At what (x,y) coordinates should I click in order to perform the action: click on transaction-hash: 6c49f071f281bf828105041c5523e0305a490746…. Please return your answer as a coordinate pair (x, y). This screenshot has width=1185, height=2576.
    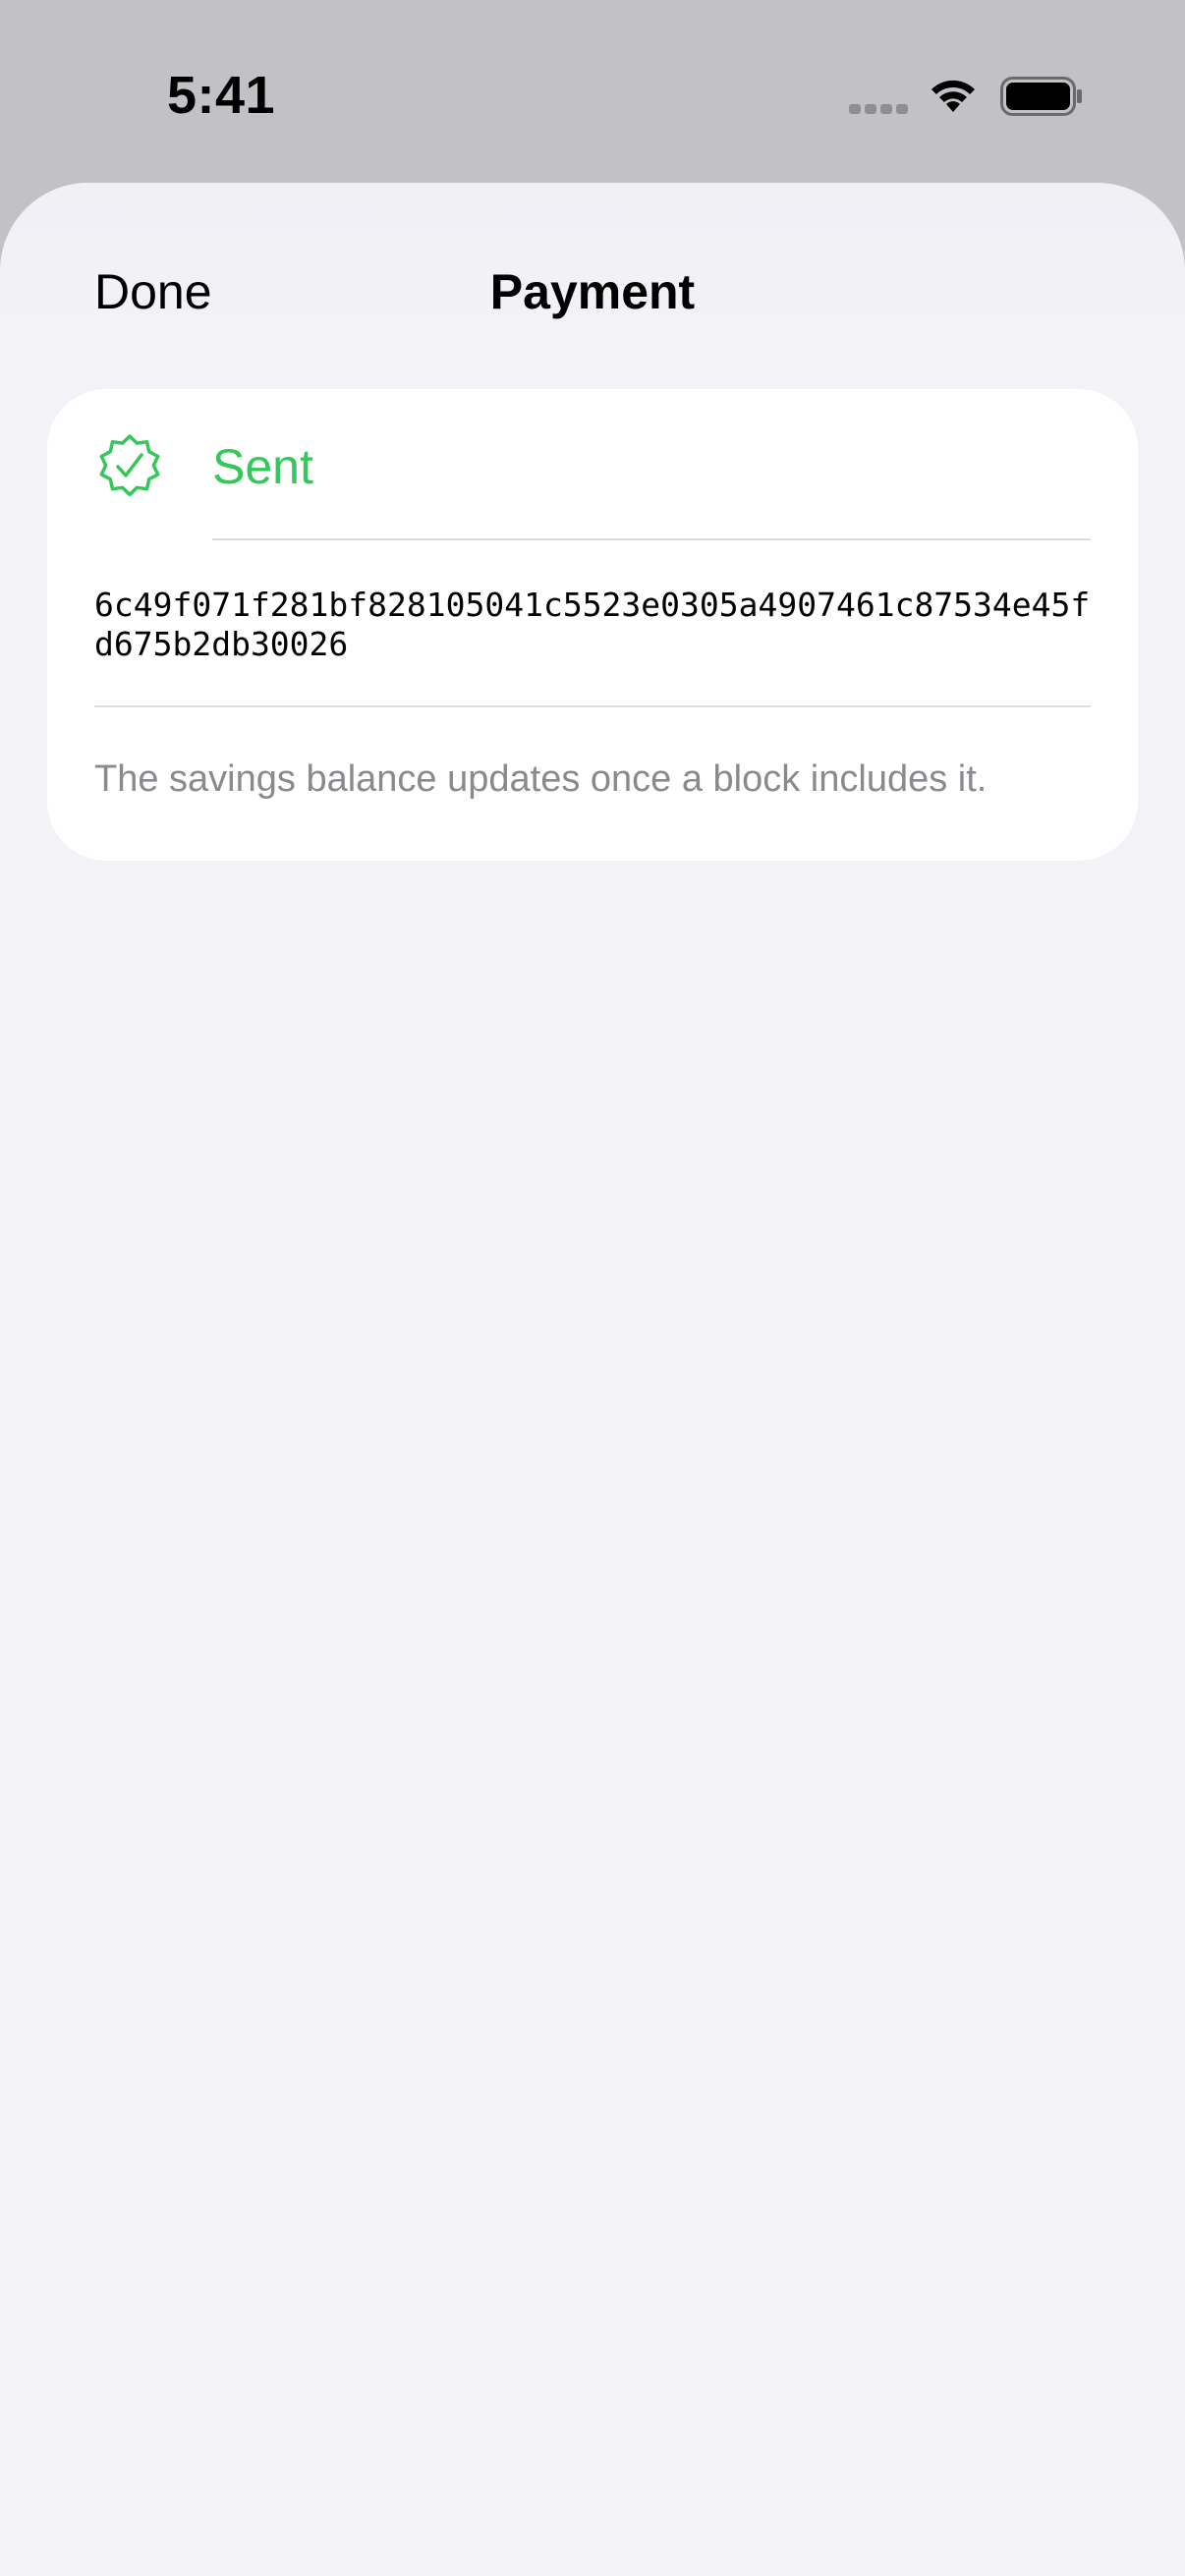
    Looking at the image, I should click on (592, 624).